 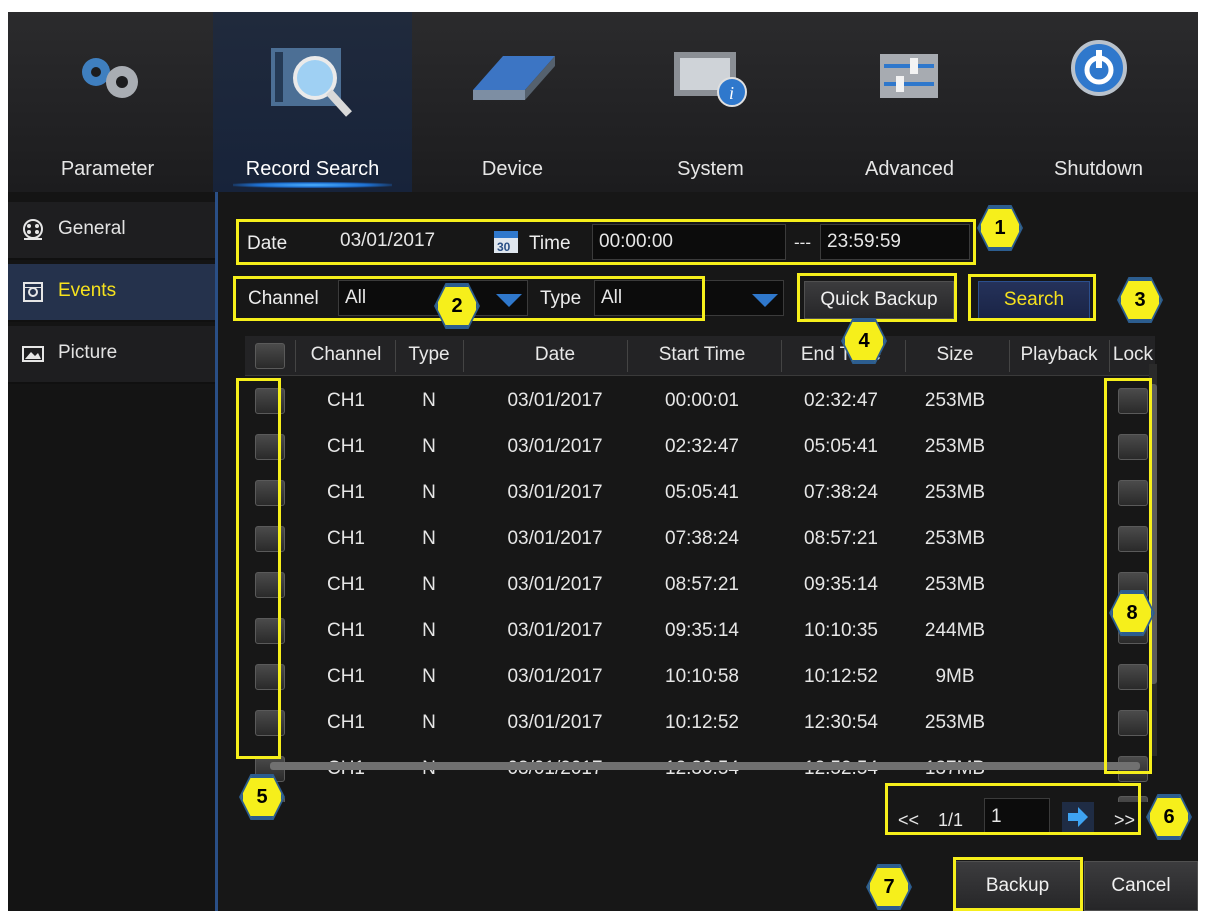 I want to click on table-row: CH1 N 03/01/2017 05:05:41 07:38:24 253MB, so click(x=700, y=493).